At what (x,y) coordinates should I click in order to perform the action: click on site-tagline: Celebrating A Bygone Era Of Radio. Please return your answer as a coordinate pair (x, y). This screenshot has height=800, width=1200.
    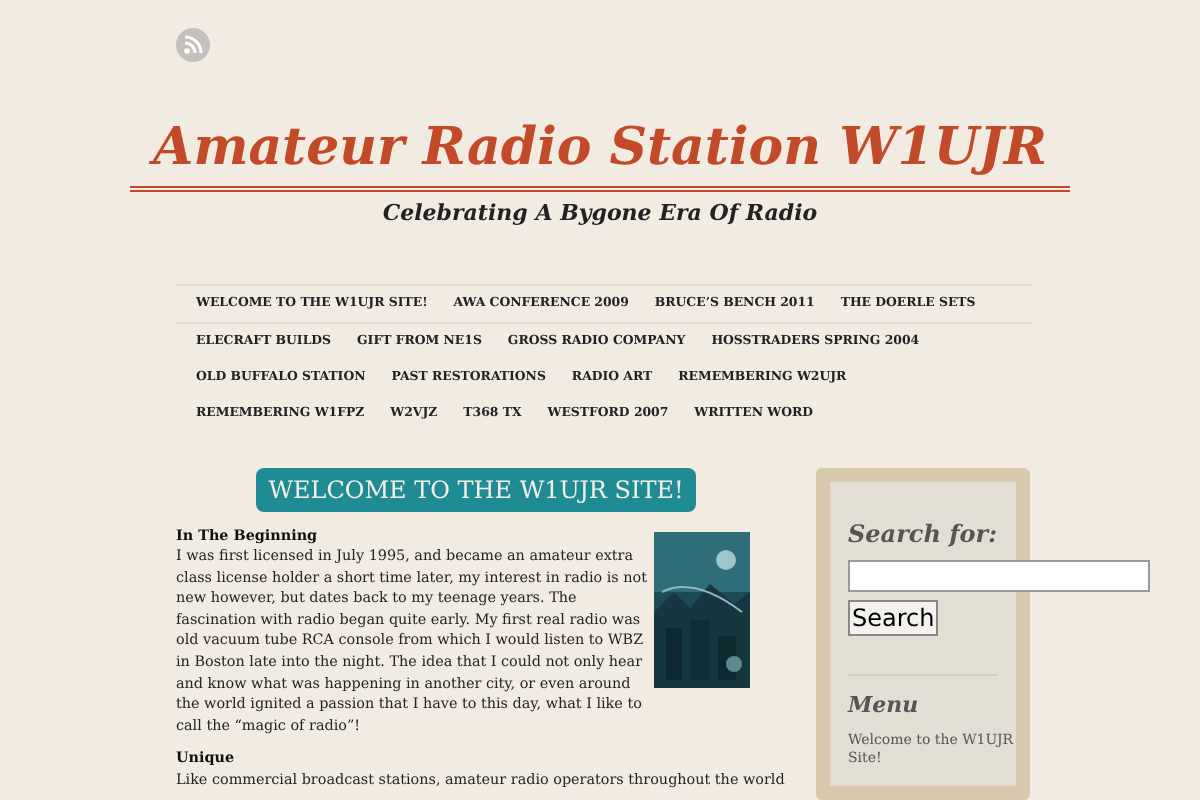
    Looking at the image, I should click on (600, 214).